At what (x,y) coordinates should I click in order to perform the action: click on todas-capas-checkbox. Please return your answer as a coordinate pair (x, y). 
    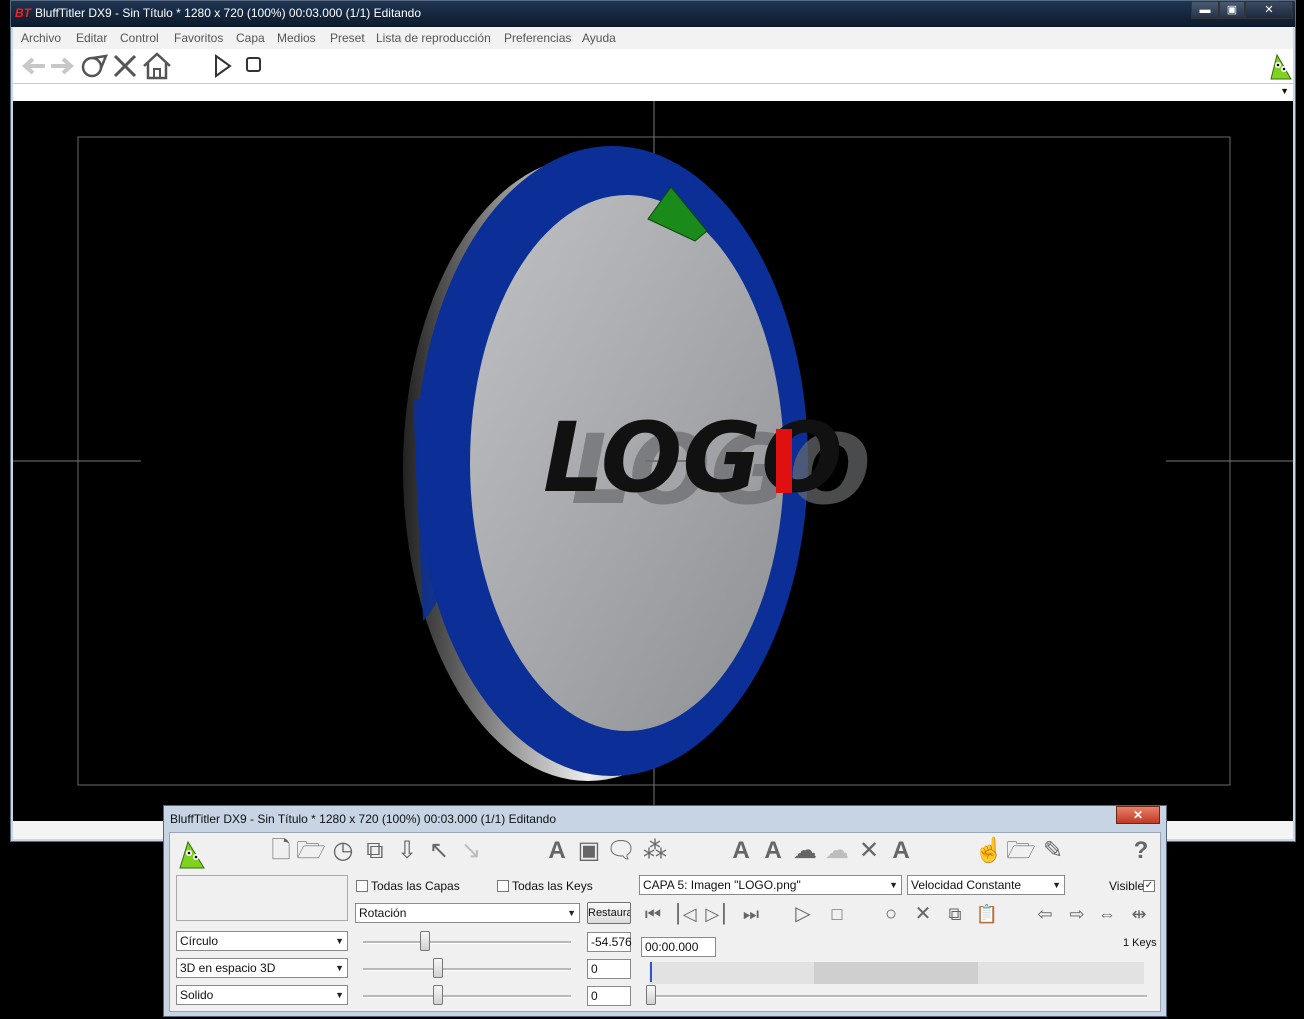
    Looking at the image, I should click on (362, 886).